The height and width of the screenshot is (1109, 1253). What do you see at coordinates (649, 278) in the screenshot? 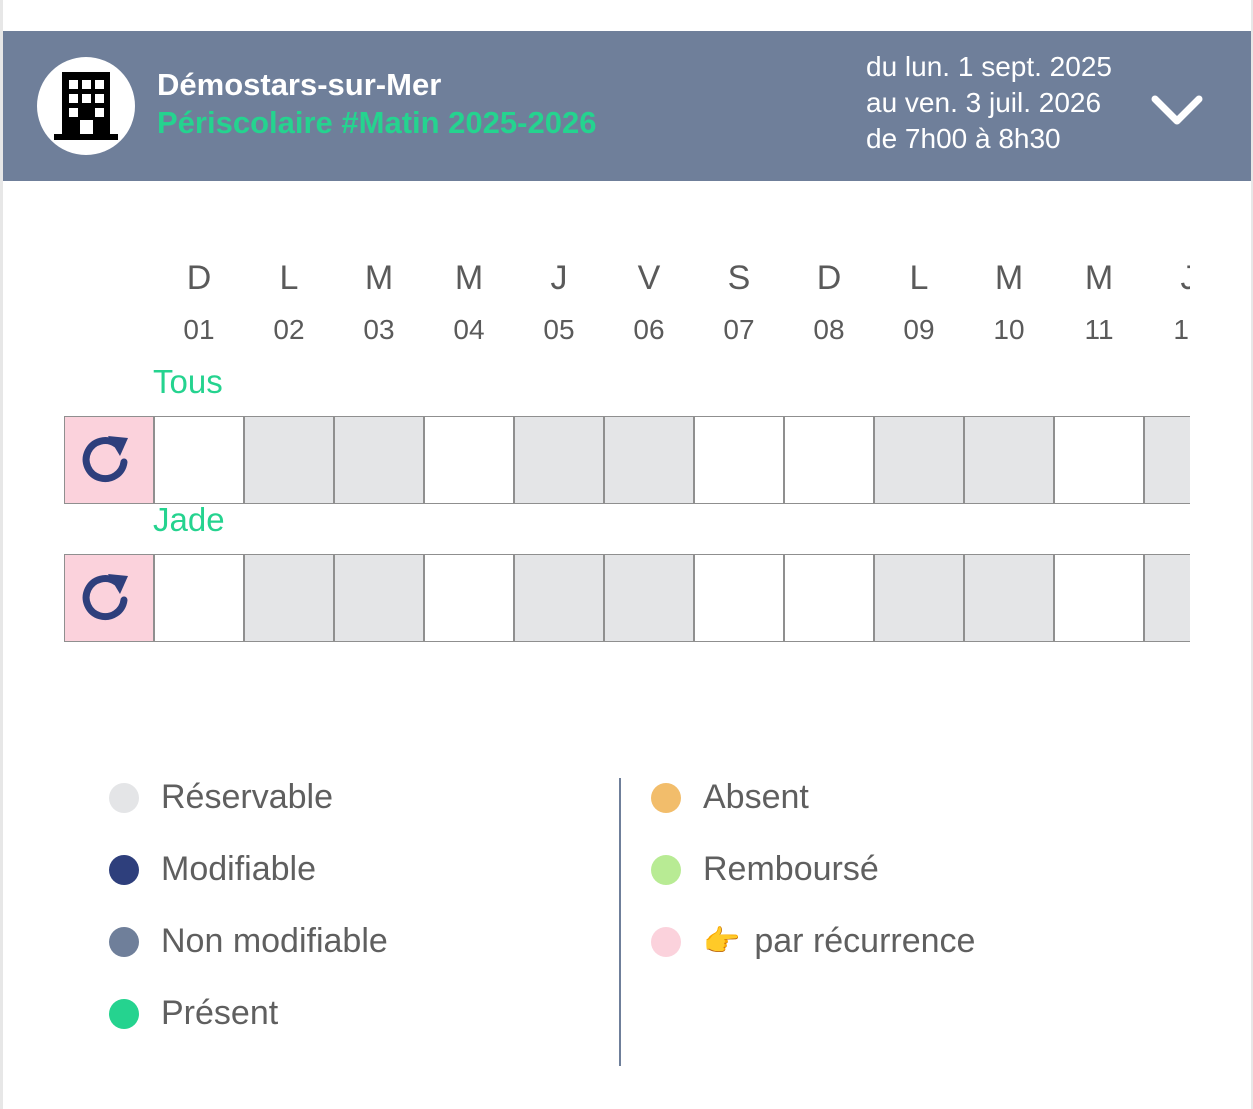
I see `day-letter: V` at bounding box center [649, 278].